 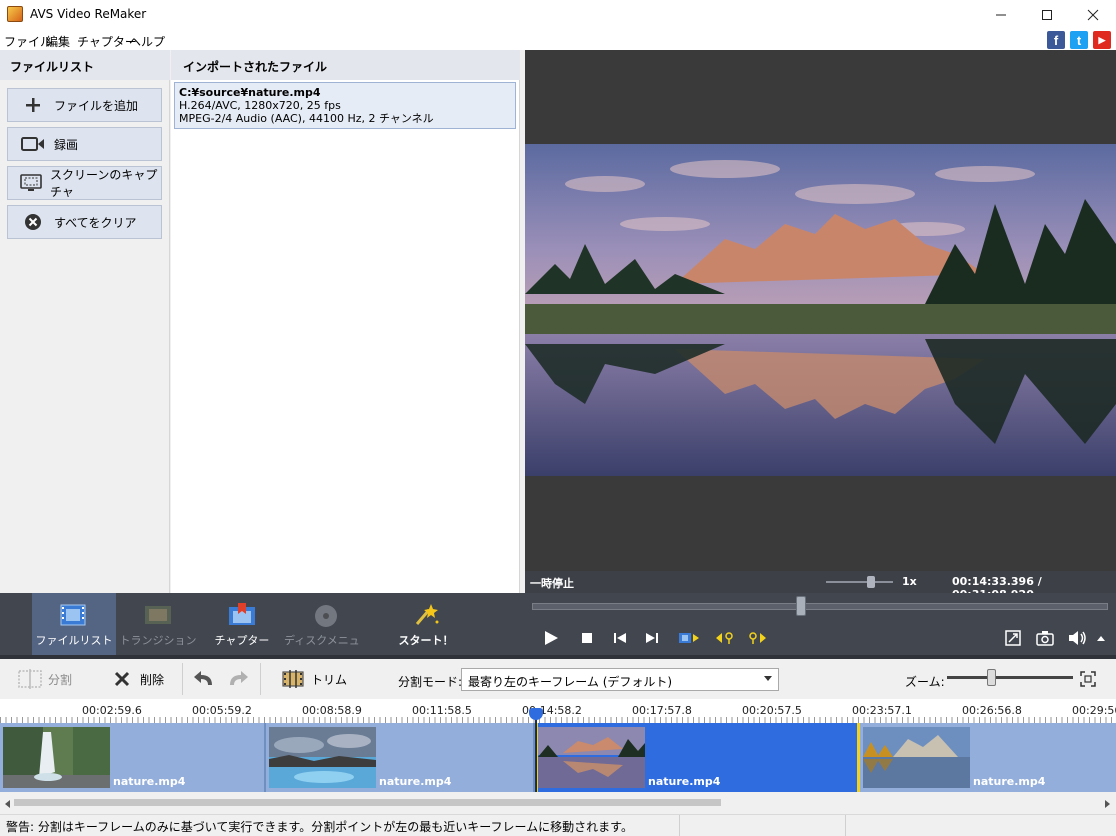 I want to click on trim-button: トリム, so click(x=314, y=679).